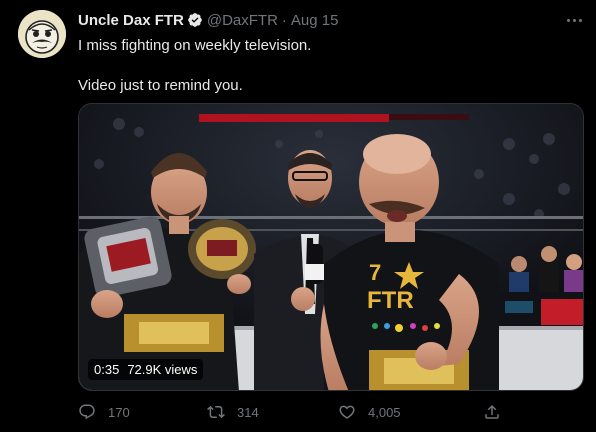 The width and height of the screenshot is (596, 432). What do you see at coordinates (574, 20) in the screenshot?
I see `more-options-icon` at bounding box center [574, 20].